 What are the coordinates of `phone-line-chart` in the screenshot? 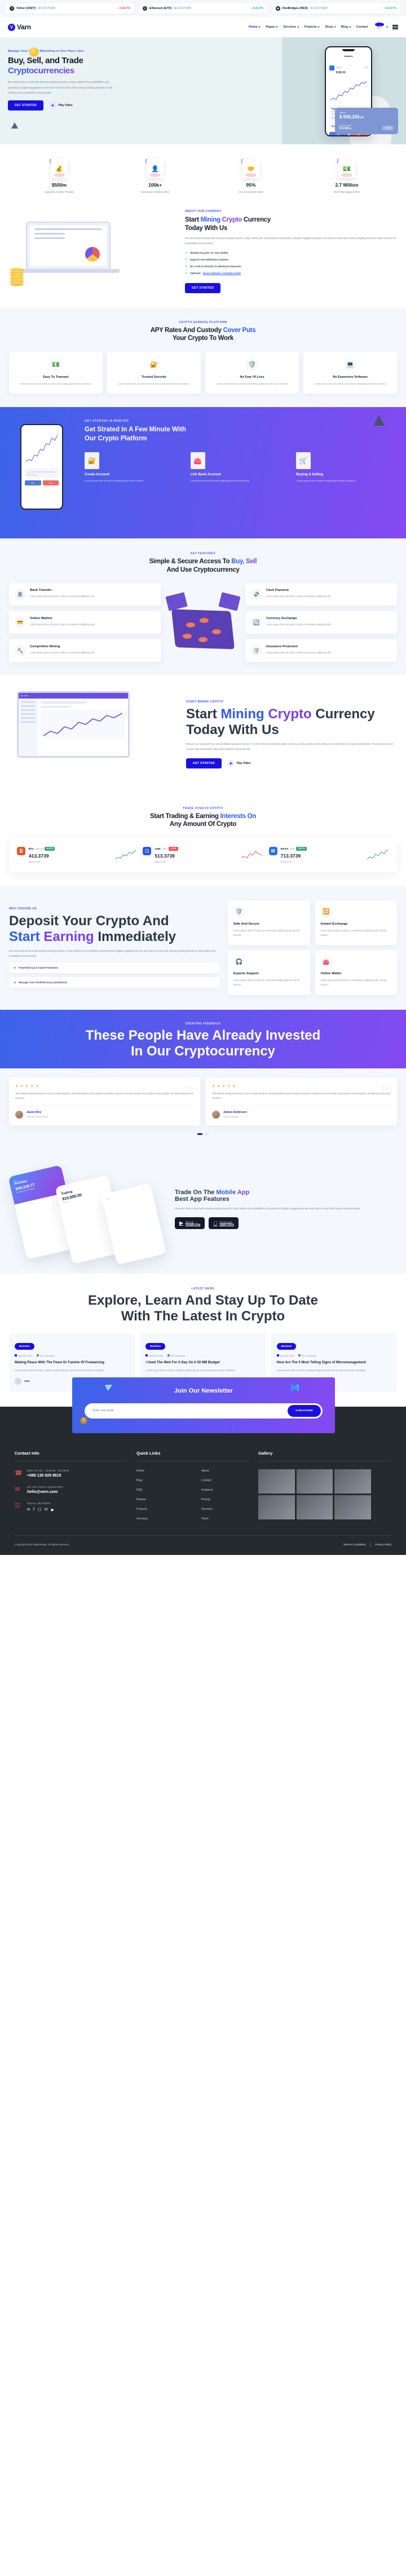 It's located at (42, 446).